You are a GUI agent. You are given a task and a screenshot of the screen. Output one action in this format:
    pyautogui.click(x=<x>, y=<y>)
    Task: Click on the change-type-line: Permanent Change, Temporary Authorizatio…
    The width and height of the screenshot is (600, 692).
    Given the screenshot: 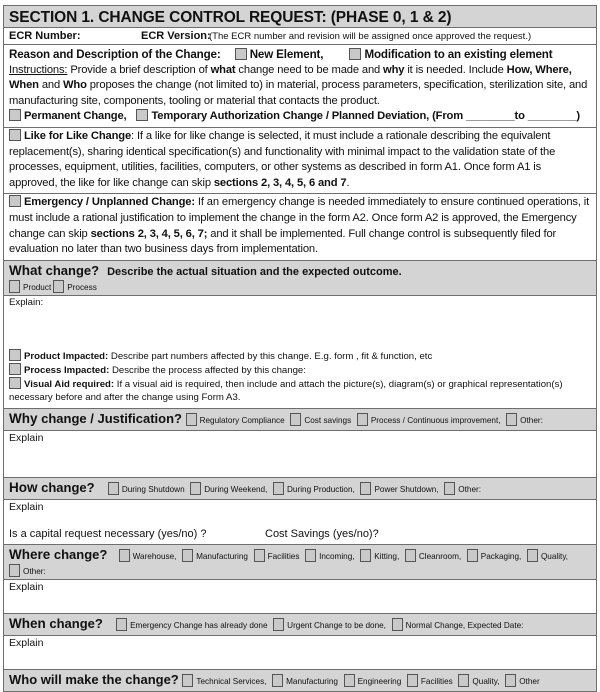 What is the action you would take?
    pyautogui.click(x=300, y=117)
    